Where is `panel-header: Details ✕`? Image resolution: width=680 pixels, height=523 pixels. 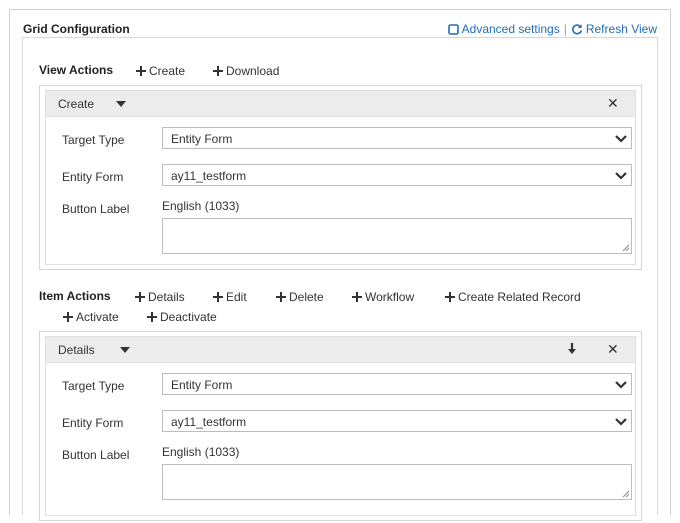 panel-header: Details ✕ is located at coordinates (340, 349).